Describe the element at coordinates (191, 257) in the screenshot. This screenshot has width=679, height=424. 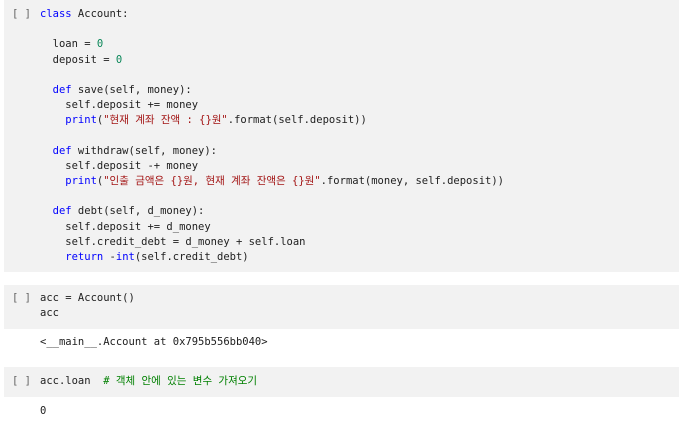
I see `code-token: (self.credit_debt)` at that location.